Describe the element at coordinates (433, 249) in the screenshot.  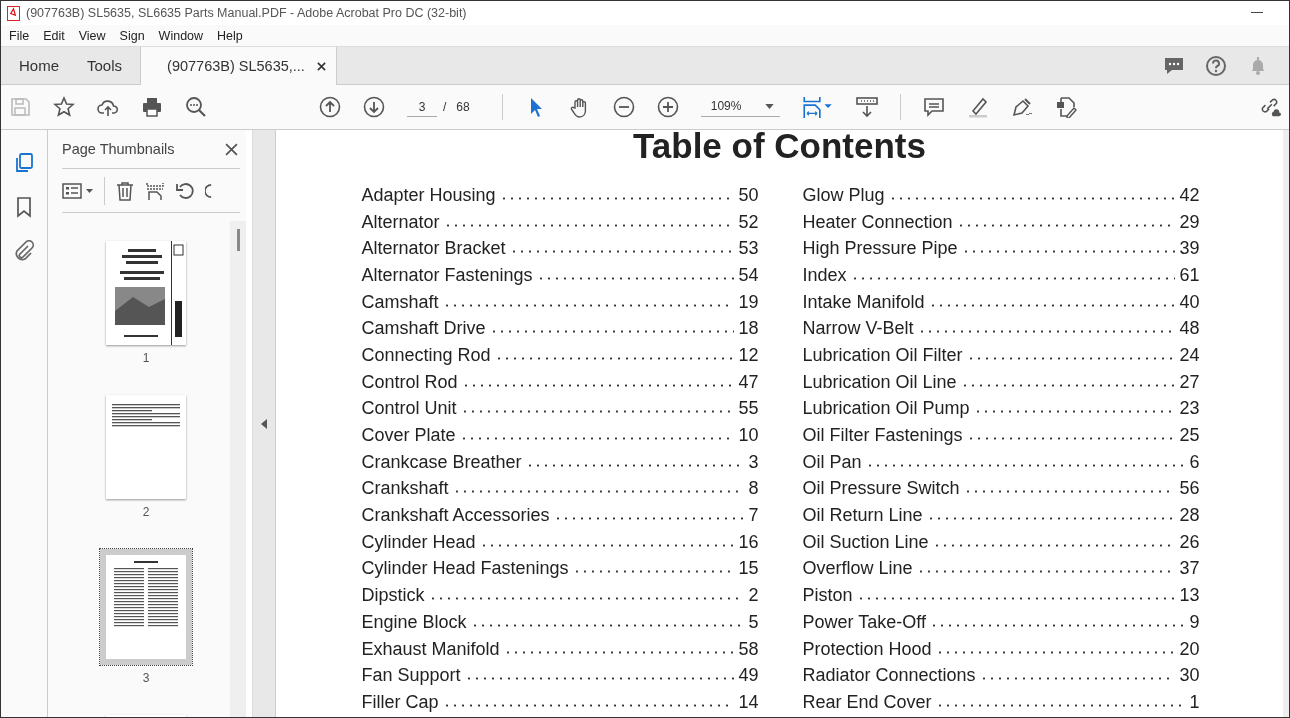
I see `toc-entry: Alternator Bracket` at that location.